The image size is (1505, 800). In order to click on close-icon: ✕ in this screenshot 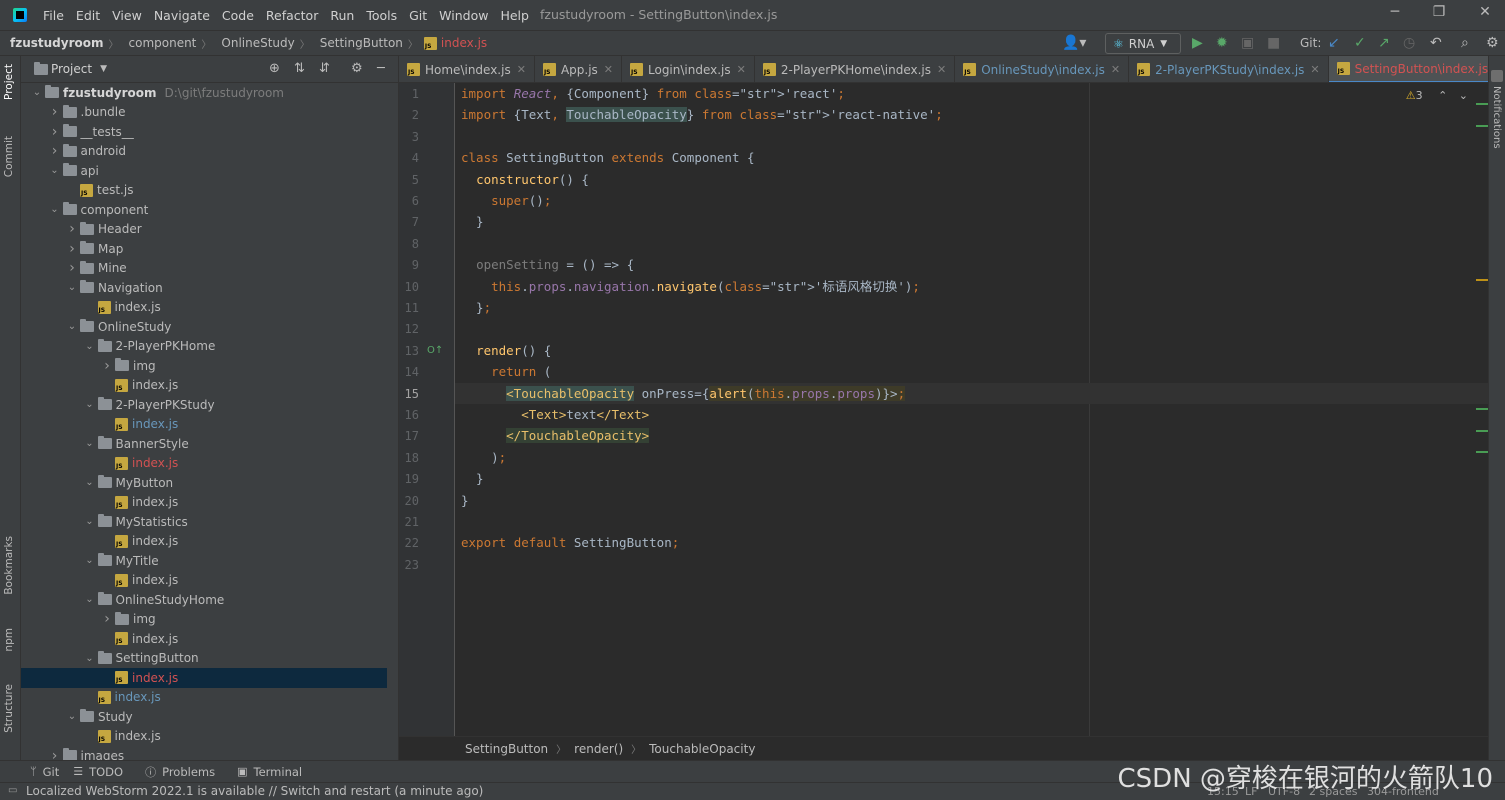, I will do `click(1485, 14)`.